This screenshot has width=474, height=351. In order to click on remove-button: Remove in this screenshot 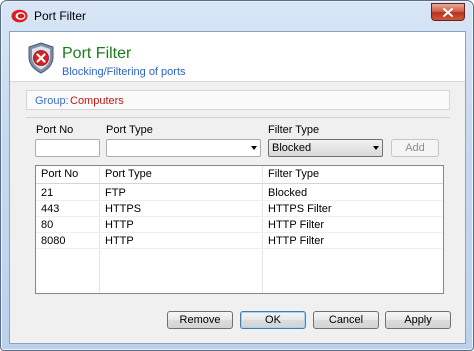, I will do `click(200, 320)`.